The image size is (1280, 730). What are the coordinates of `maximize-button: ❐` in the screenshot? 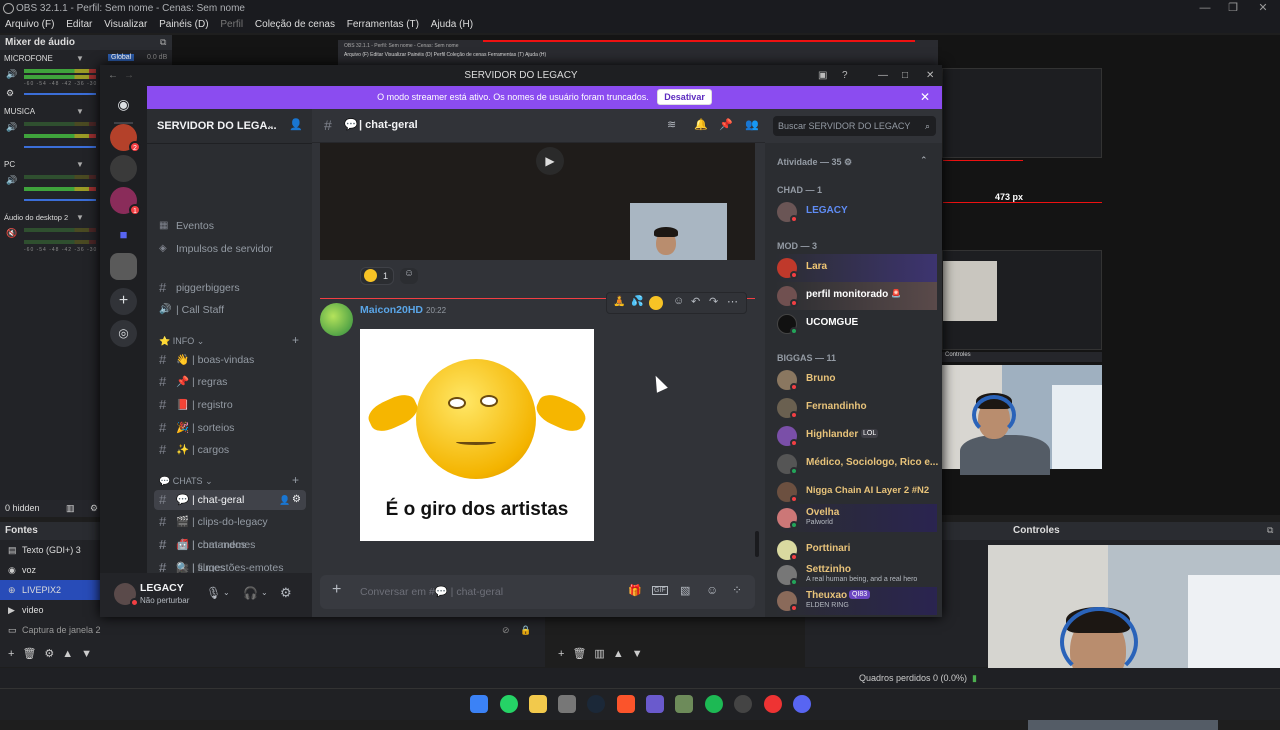 It's located at (1233, 8).